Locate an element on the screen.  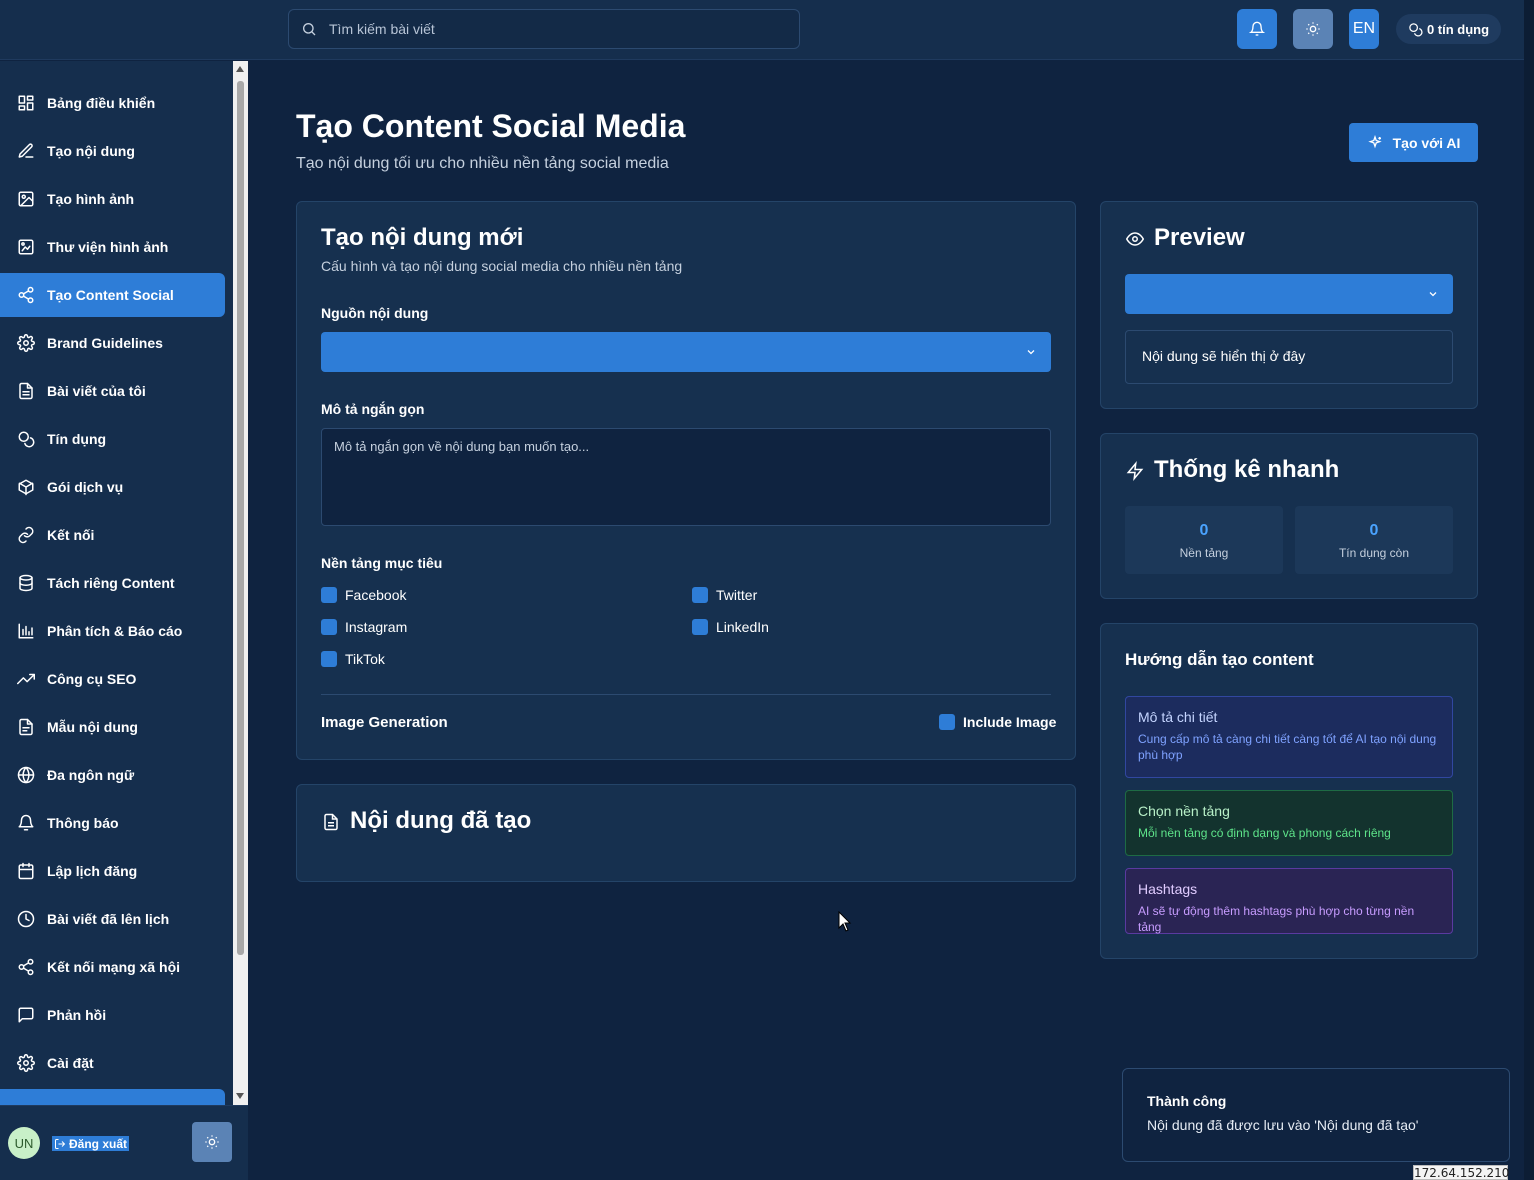
theme-toggle-button is located at coordinates (1313, 29).